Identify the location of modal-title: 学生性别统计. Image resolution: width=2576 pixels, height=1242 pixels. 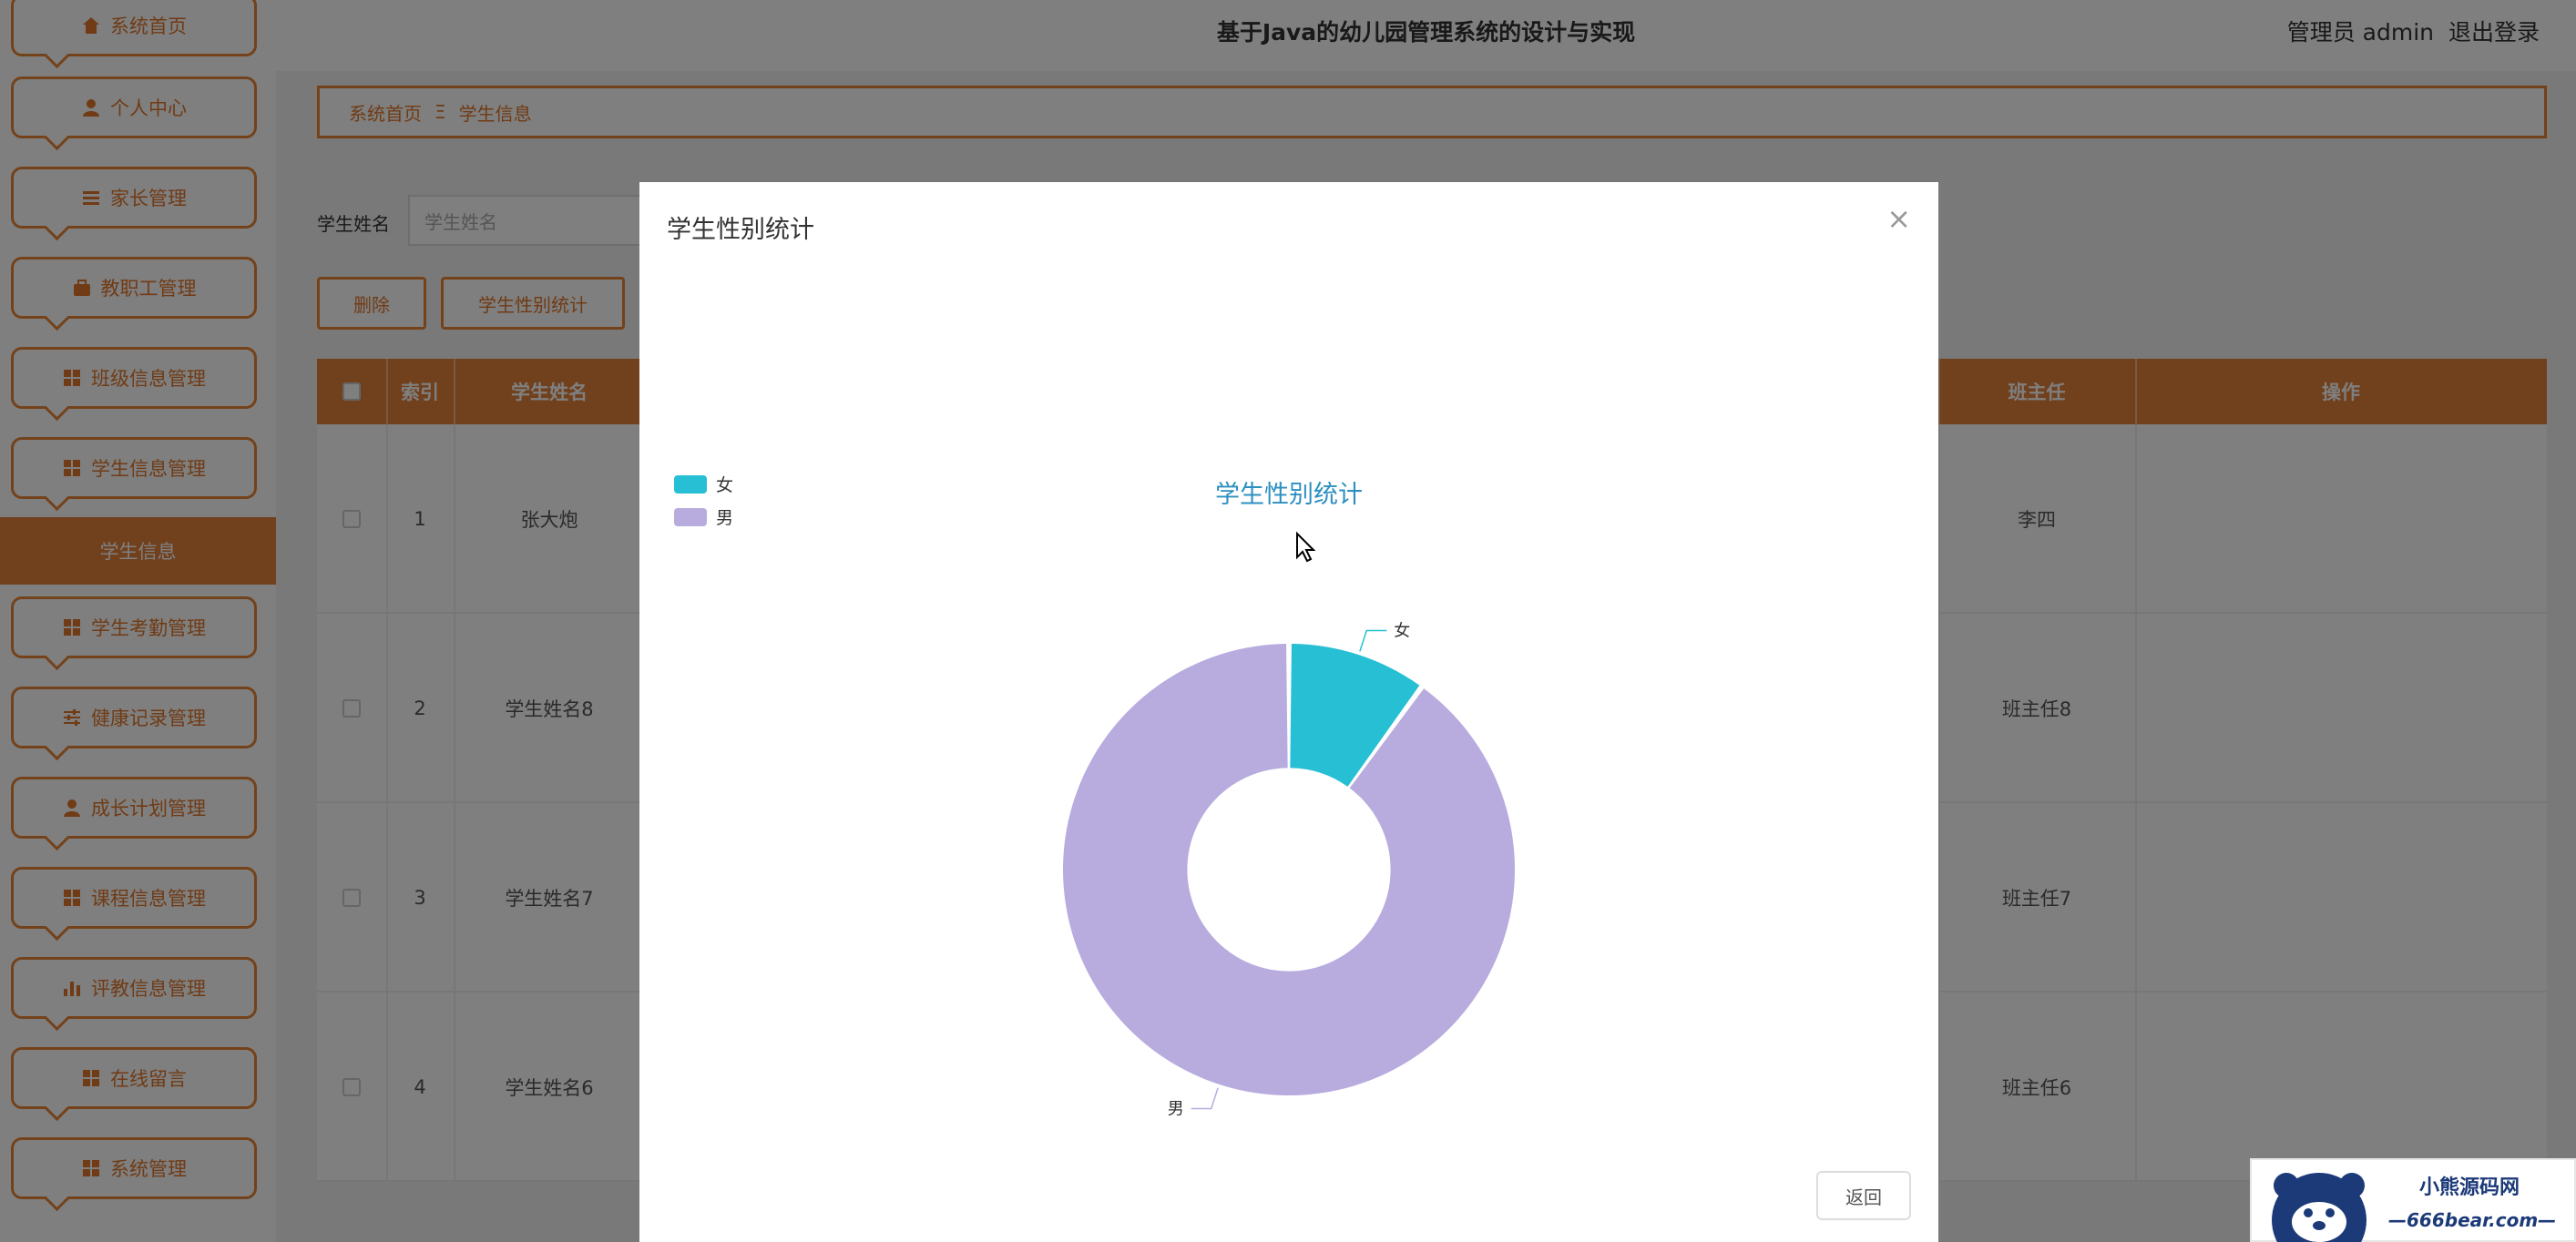
(740, 230).